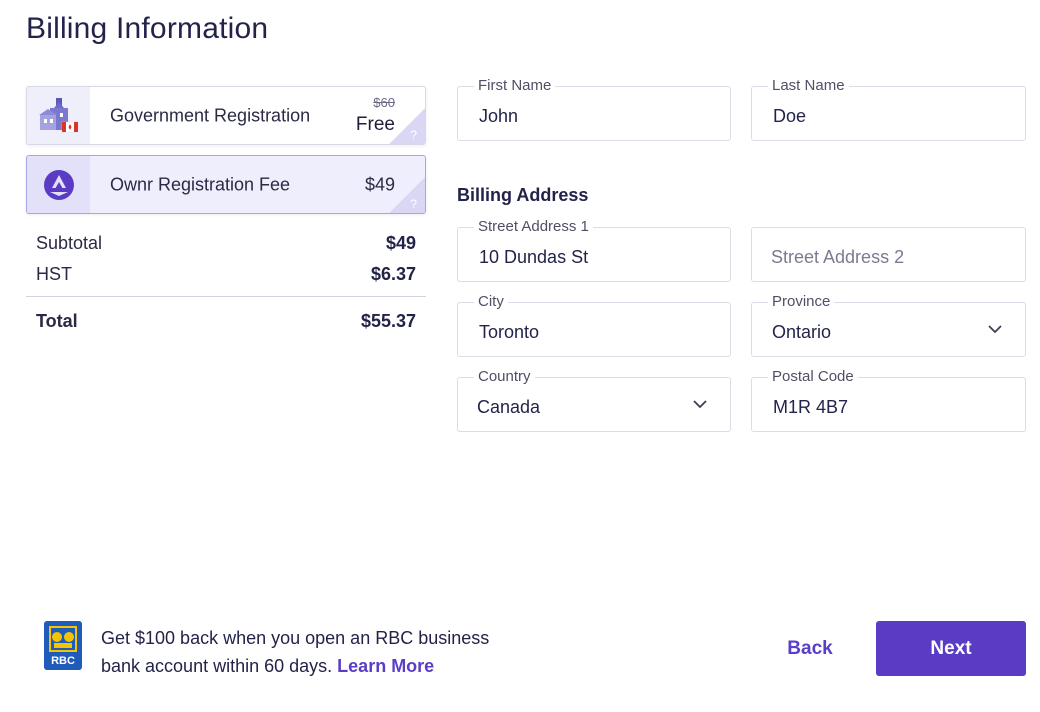  I want to click on tax-row: HST $6.37, so click(226, 274).